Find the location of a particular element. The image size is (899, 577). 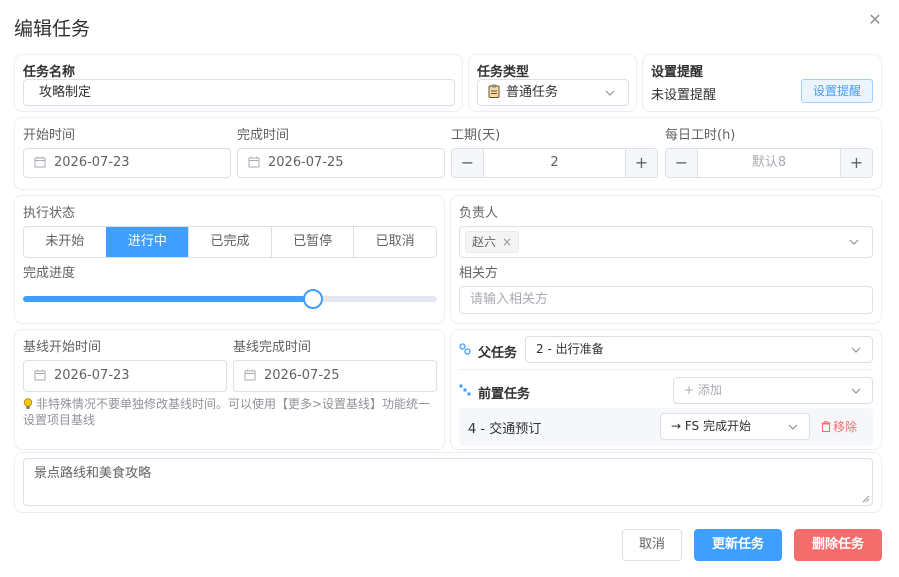

add-predecessor-select: + 添加 is located at coordinates (773, 390).